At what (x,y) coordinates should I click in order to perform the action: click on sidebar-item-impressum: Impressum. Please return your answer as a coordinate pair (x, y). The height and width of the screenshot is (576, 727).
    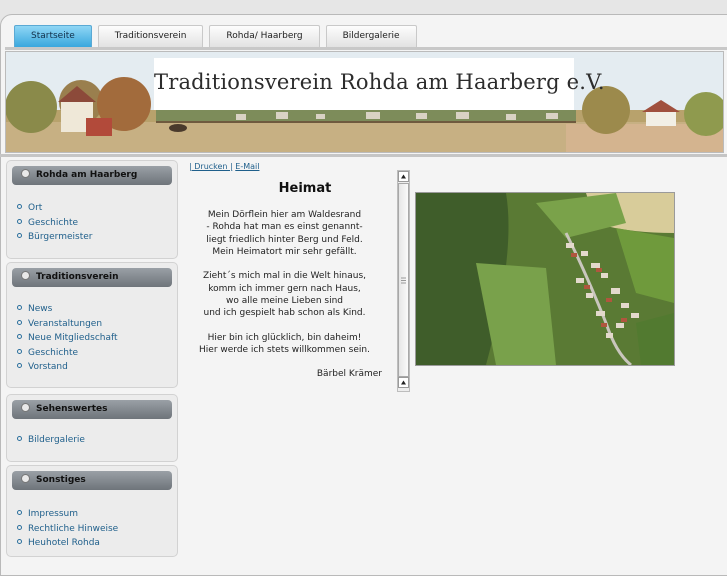
    Looking at the image, I should click on (67, 514).